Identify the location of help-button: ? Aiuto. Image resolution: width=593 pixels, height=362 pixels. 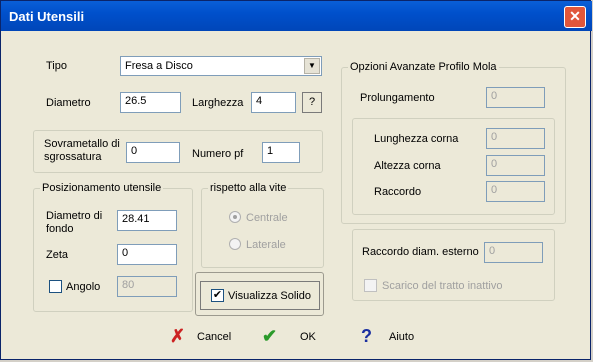
(394, 337).